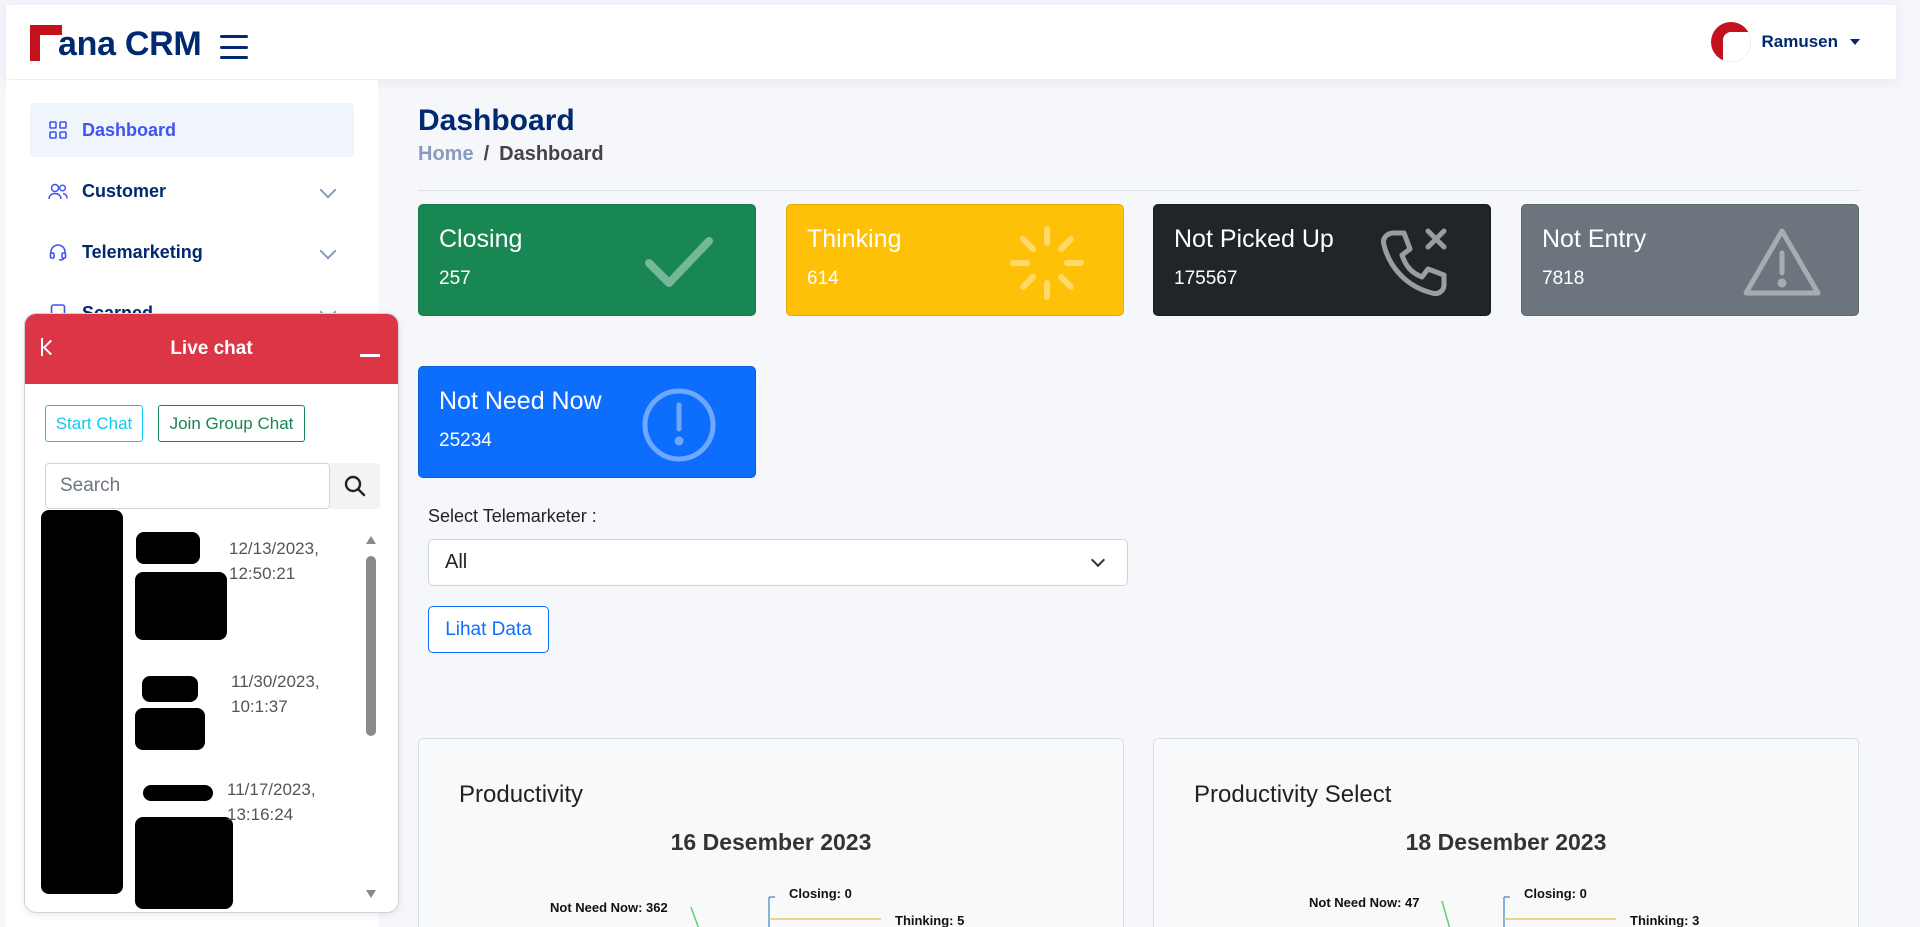 This screenshot has width=1920, height=927. What do you see at coordinates (192, 130) in the screenshot?
I see `sidebar-item-dashboard: Dashboard` at bounding box center [192, 130].